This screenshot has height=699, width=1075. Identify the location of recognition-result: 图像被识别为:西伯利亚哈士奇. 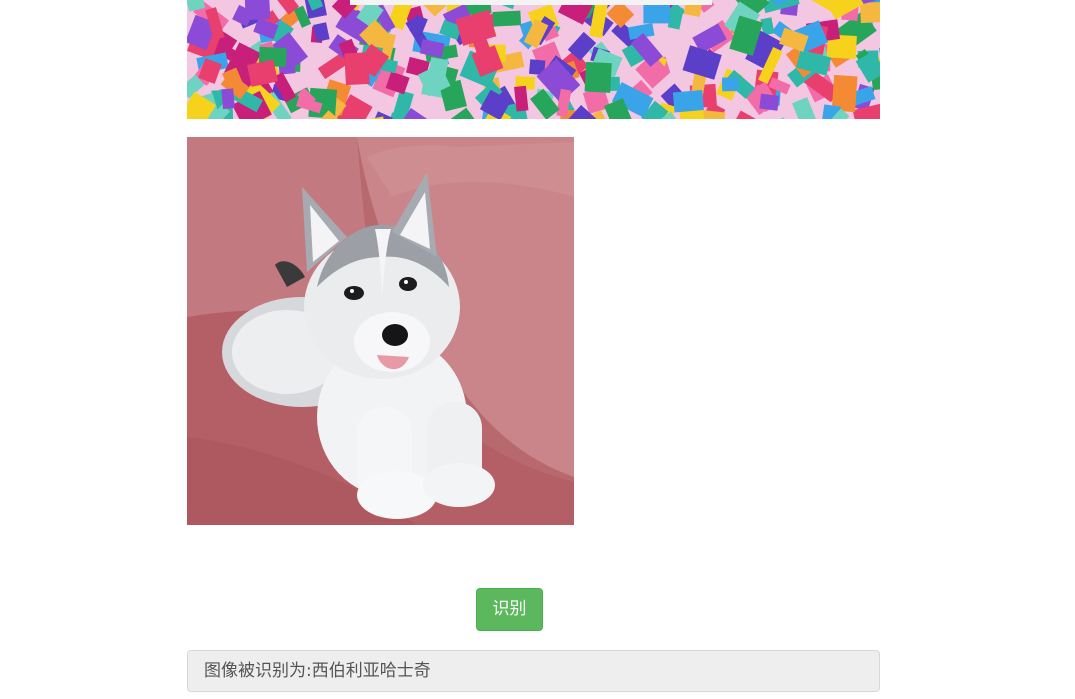
(533, 671).